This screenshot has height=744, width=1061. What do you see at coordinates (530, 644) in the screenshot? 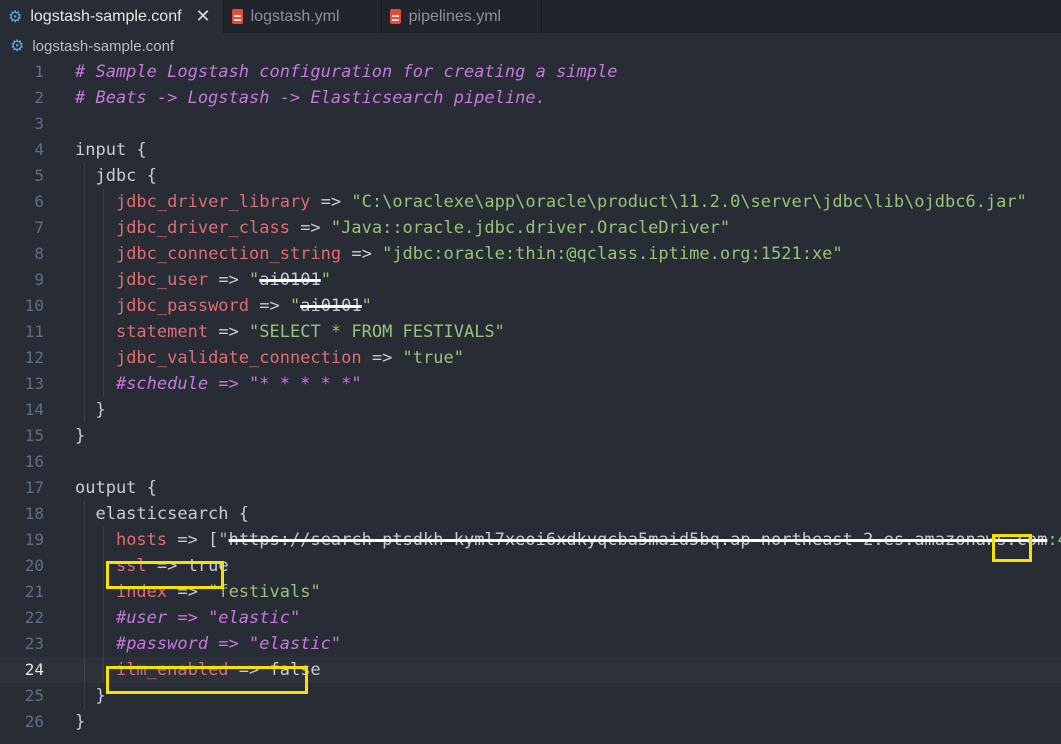
I see `code-line: 23 #password => "elastic"` at bounding box center [530, 644].